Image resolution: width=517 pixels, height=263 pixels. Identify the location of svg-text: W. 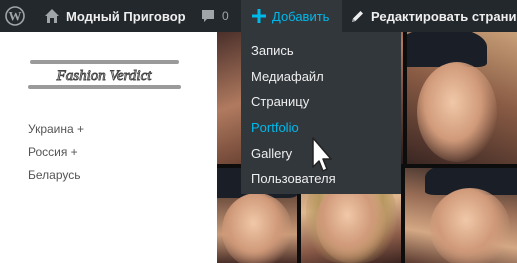
(15, 16).